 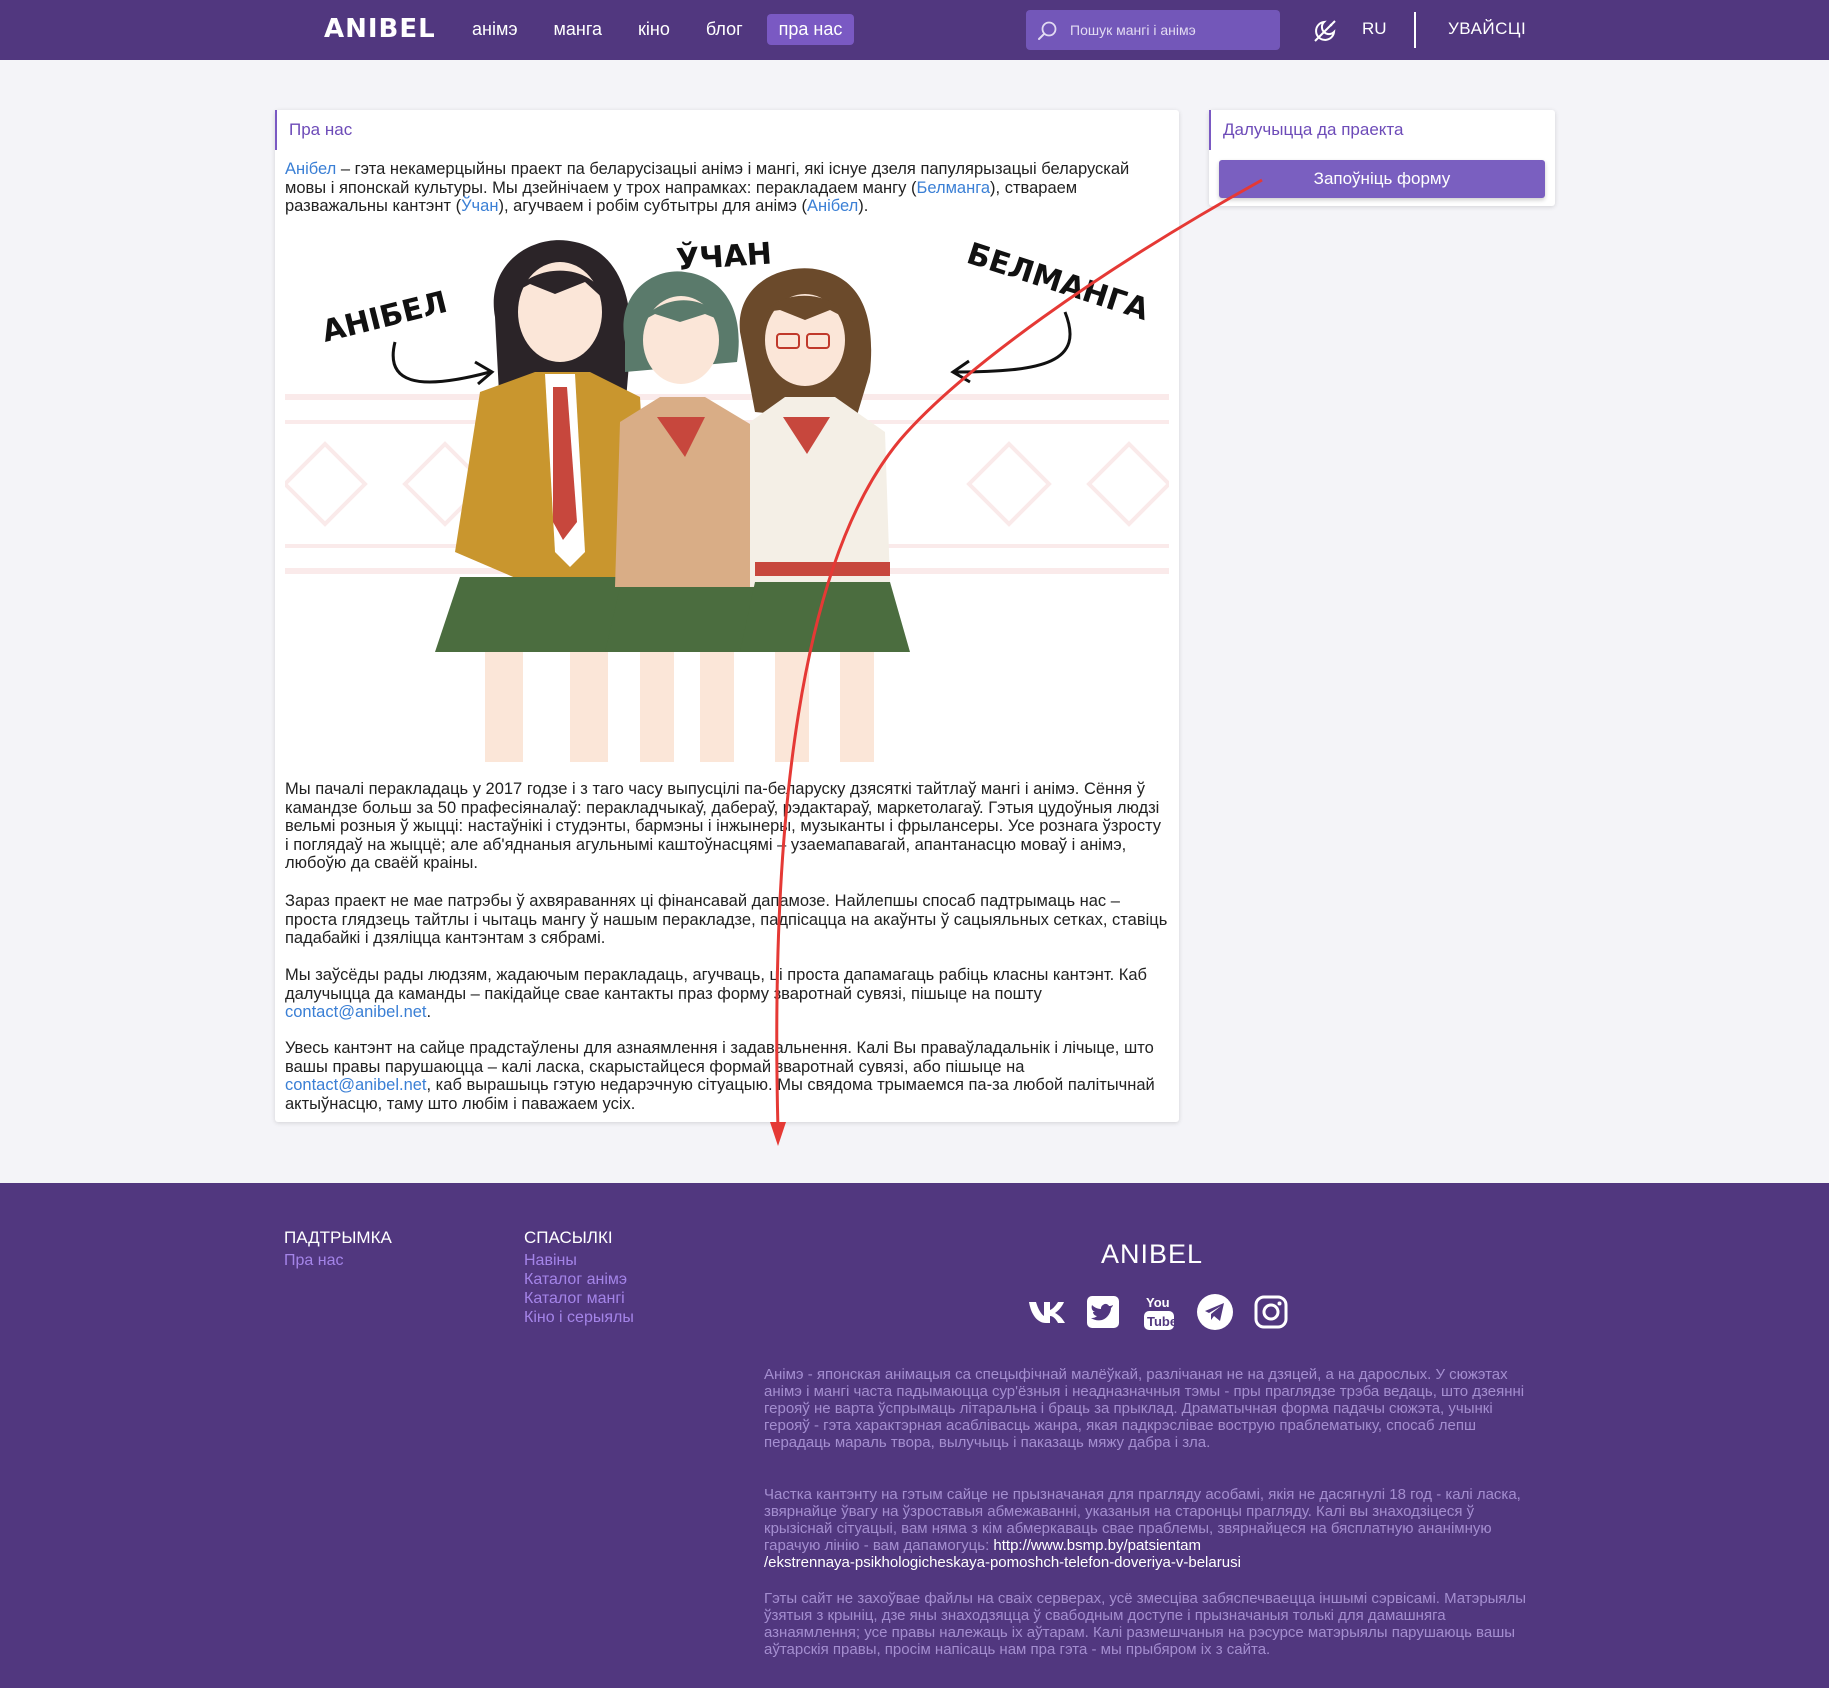 What do you see at coordinates (1415, 30) in the screenshot?
I see `header-divider` at bounding box center [1415, 30].